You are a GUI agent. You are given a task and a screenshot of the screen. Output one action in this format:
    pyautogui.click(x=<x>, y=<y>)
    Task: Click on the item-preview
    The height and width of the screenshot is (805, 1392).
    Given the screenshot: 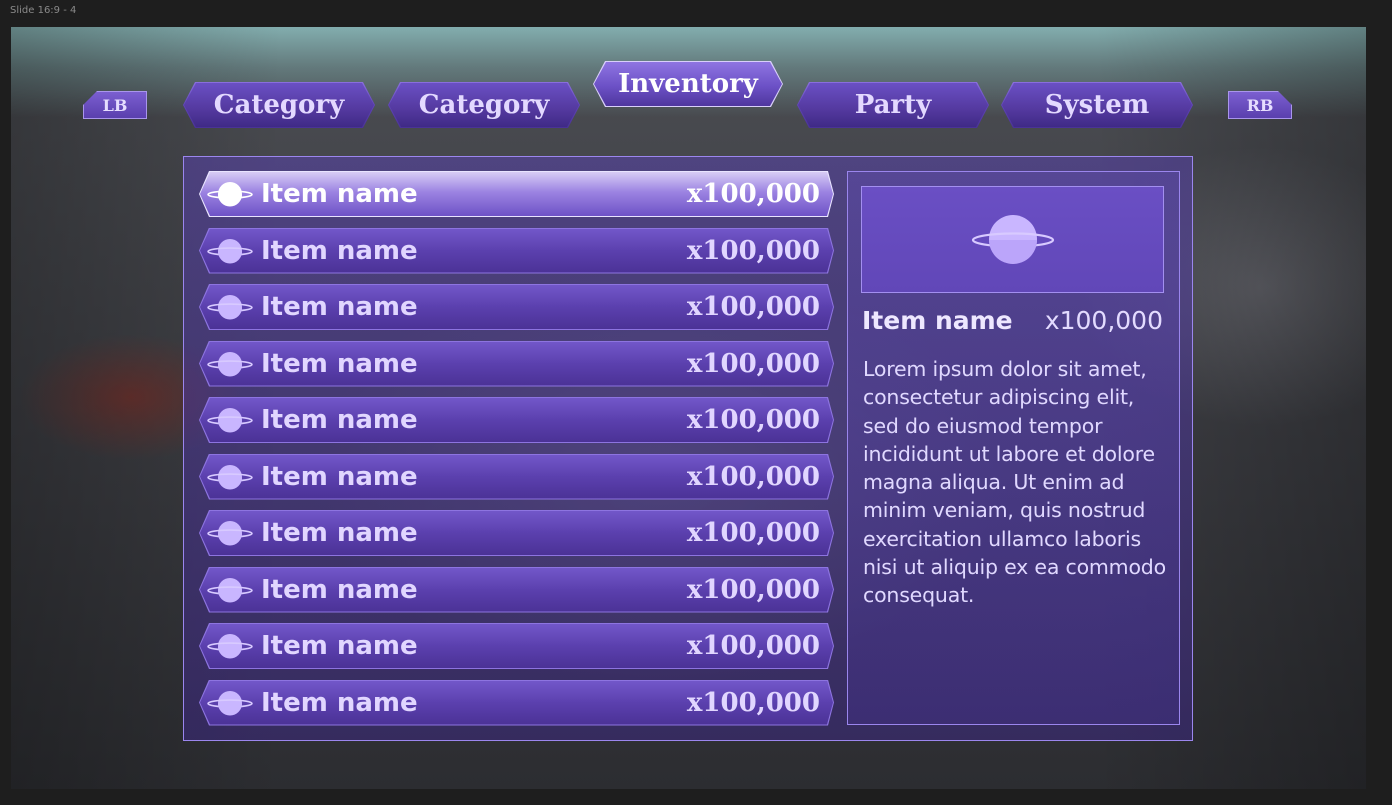 What is the action you would take?
    pyautogui.click(x=1012, y=239)
    